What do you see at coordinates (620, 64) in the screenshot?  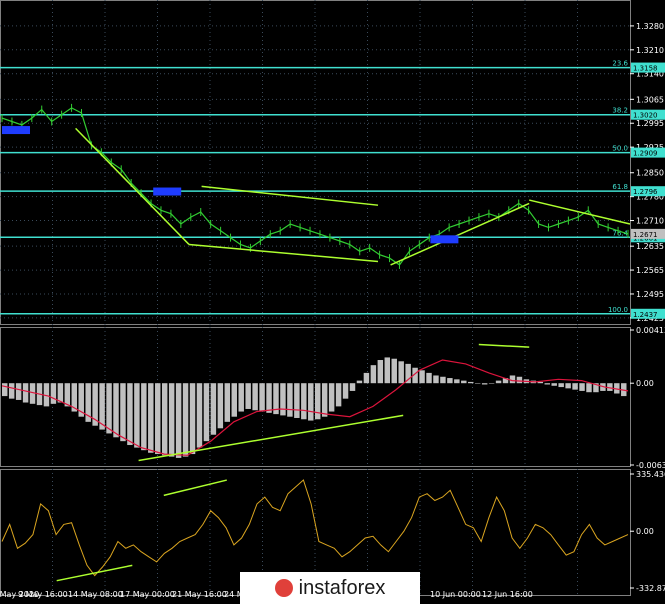 I see `fib-ratio-label: 23.6` at bounding box center [620, 64].